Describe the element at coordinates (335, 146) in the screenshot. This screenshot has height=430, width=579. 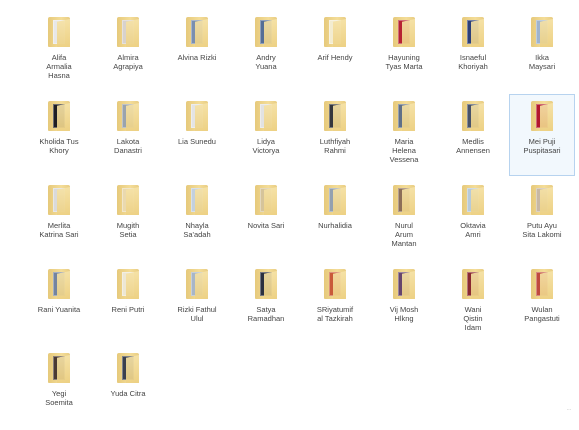
I see `folder-label: Luthfiyah Rahmi` at that location.